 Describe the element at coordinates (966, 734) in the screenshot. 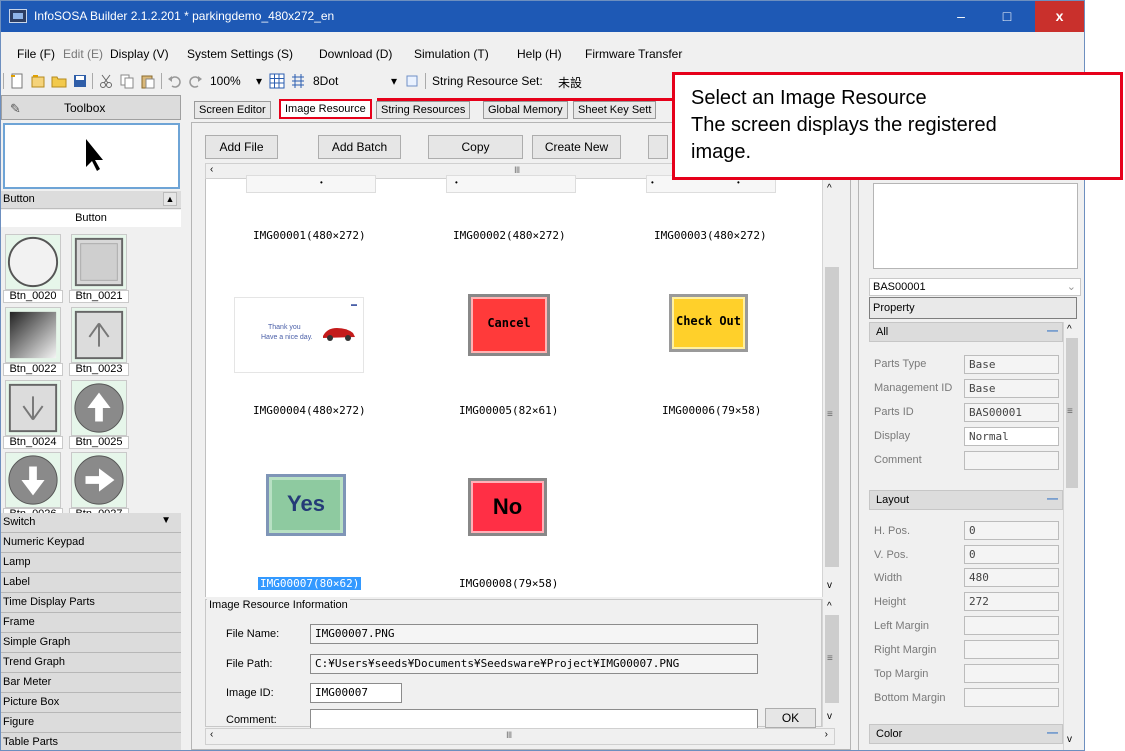

I see `section-color: Color —` at that location.